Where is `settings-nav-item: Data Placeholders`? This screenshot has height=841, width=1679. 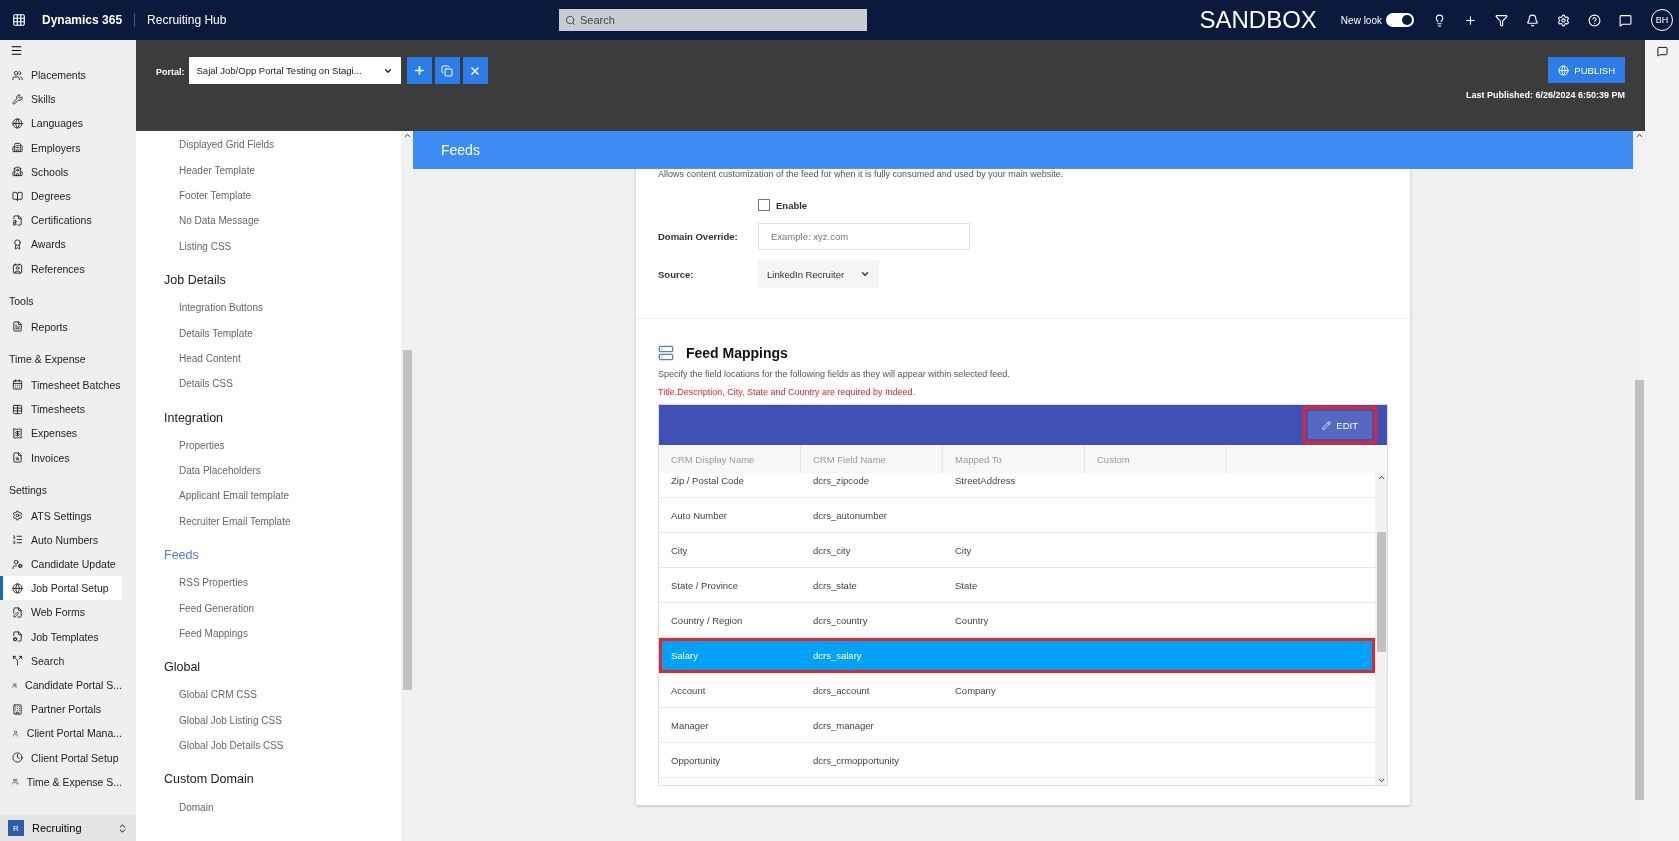 settings-nav-item: Data Placeholders is located at coordinates (282, 470).